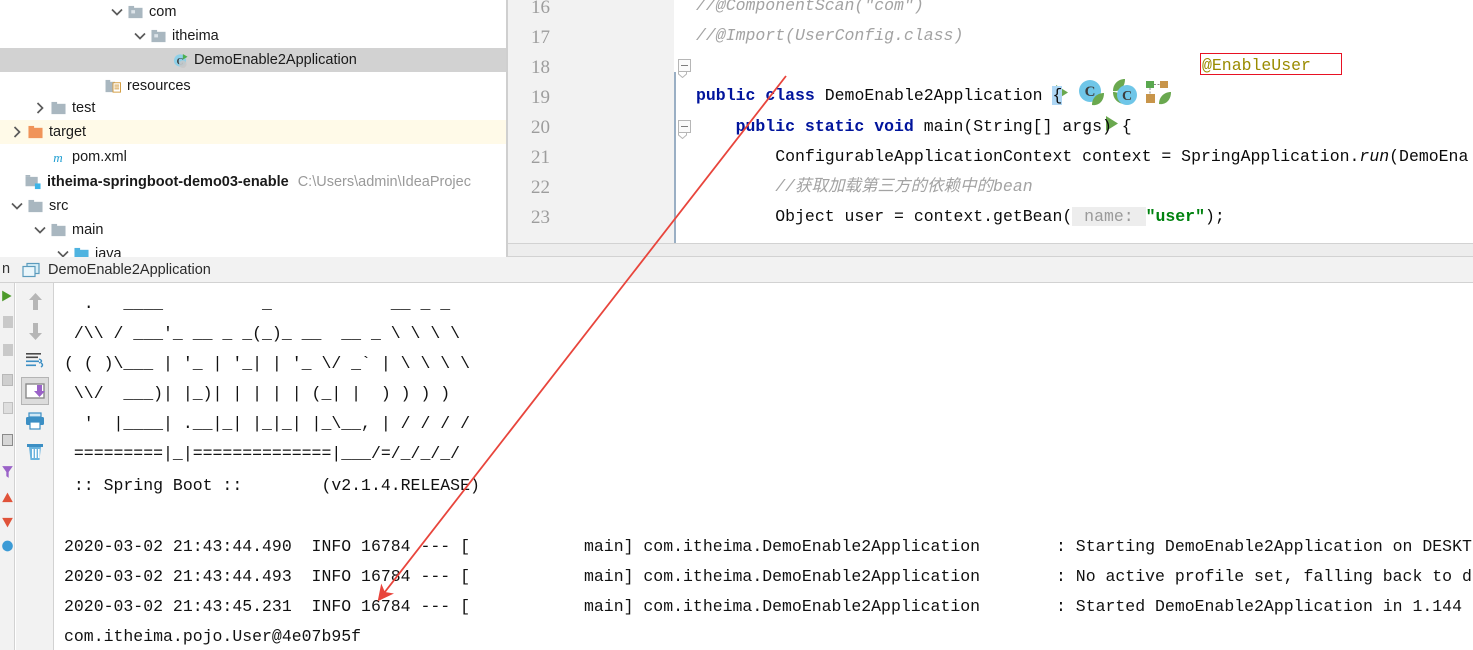 This screenshot has width=1473, height=650. What do you see at coordinates (1175, 216) in the screenshot?
I see `code-token: "user"` at bounding box center [1175, 216].